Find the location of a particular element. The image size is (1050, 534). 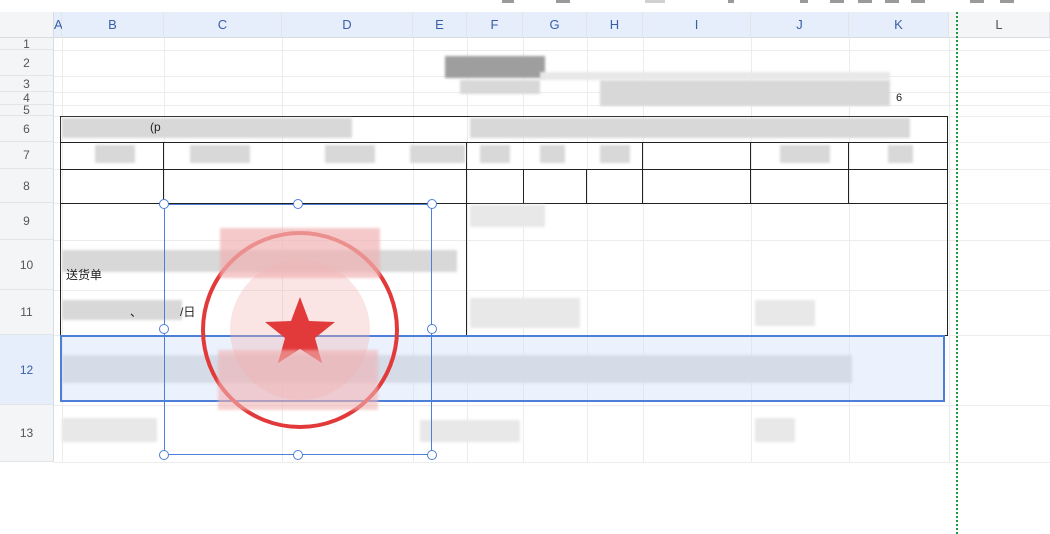

row-header-2: 2 is located at coordinates (27, 63).